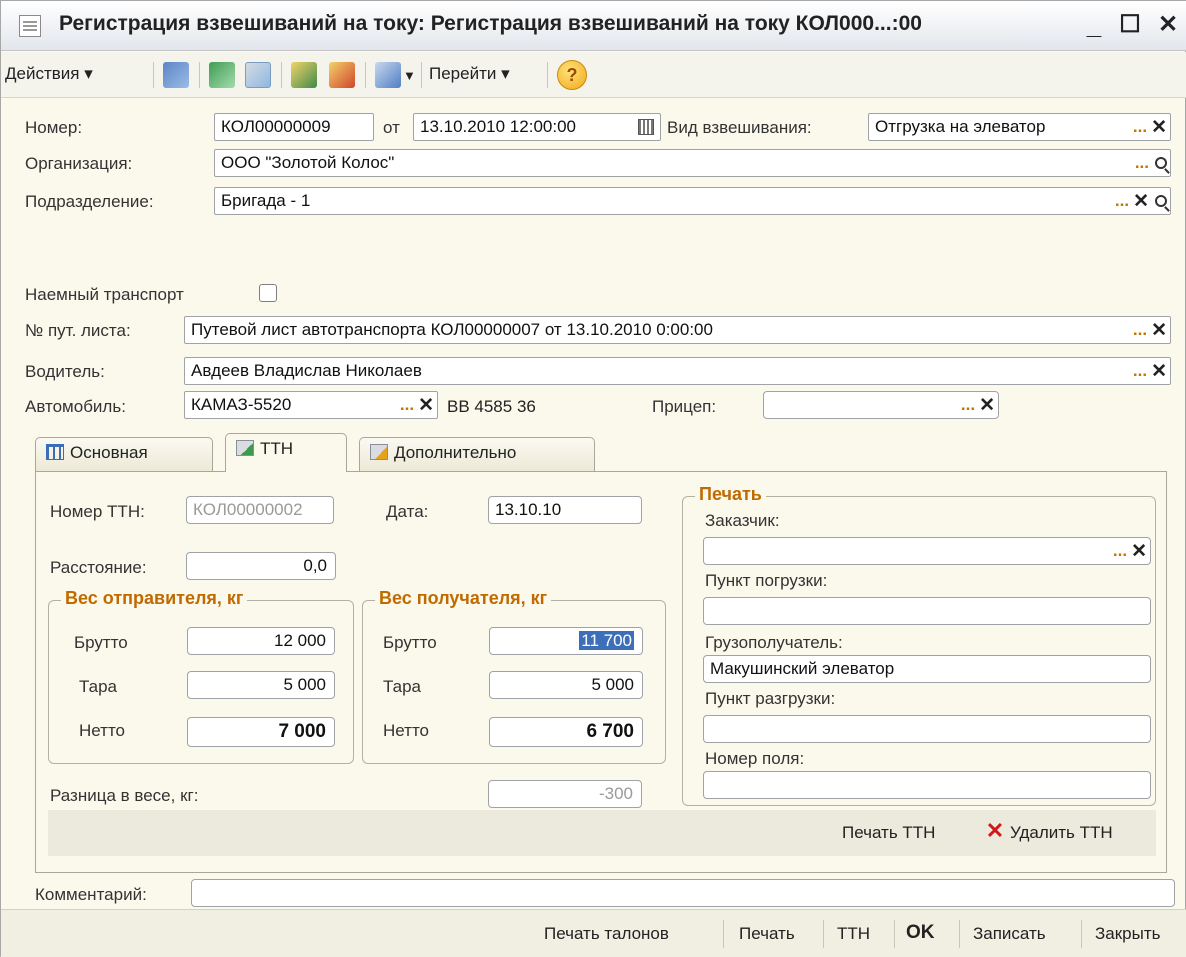 The height and width of the screenshot is (957, 1186). What do you see at coordinates (995, 831) in the screenshot?
I see `delete-icon: ✕` at bounding box center [995, 831].